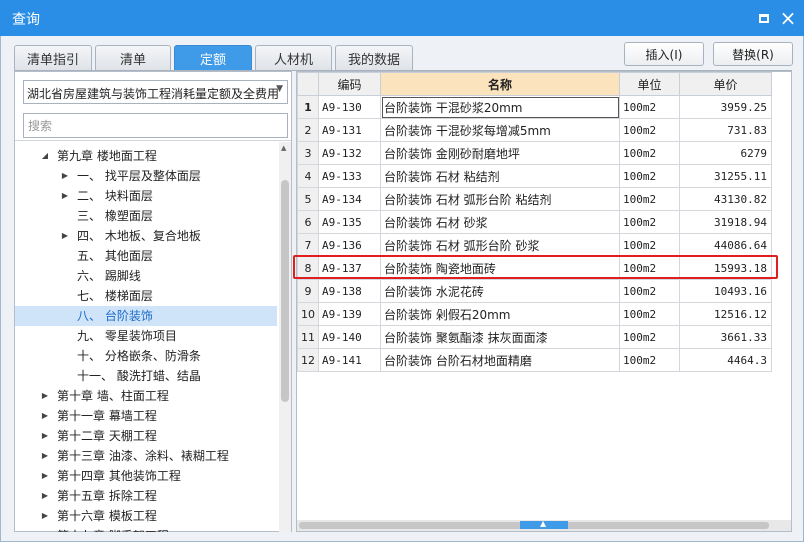  Describe the element at coordinates (500, 84) in the screenshot. I see `header-name: 名称` at that location.